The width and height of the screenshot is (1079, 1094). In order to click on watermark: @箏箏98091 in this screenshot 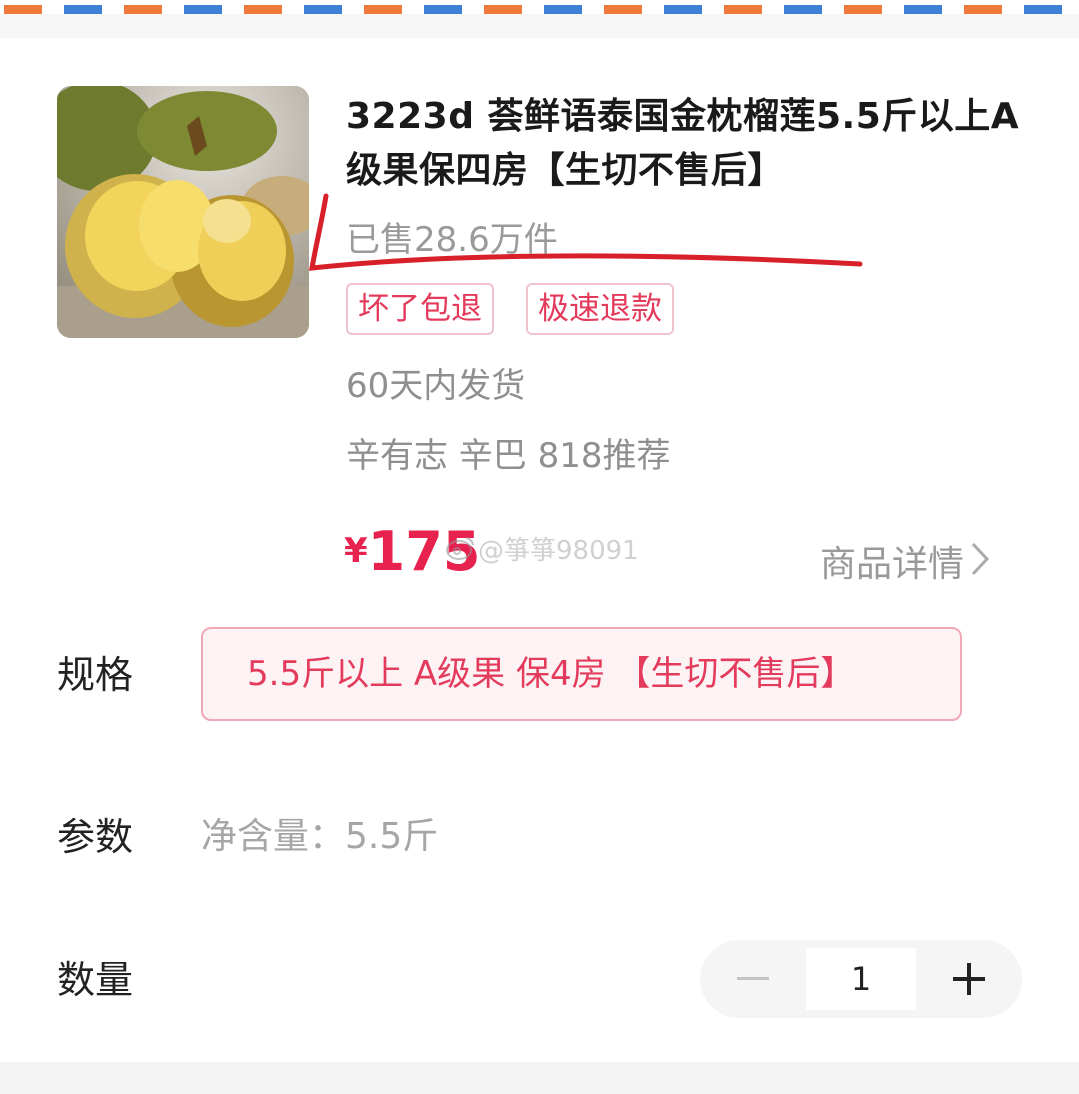, I will do `click(542, 549)`.